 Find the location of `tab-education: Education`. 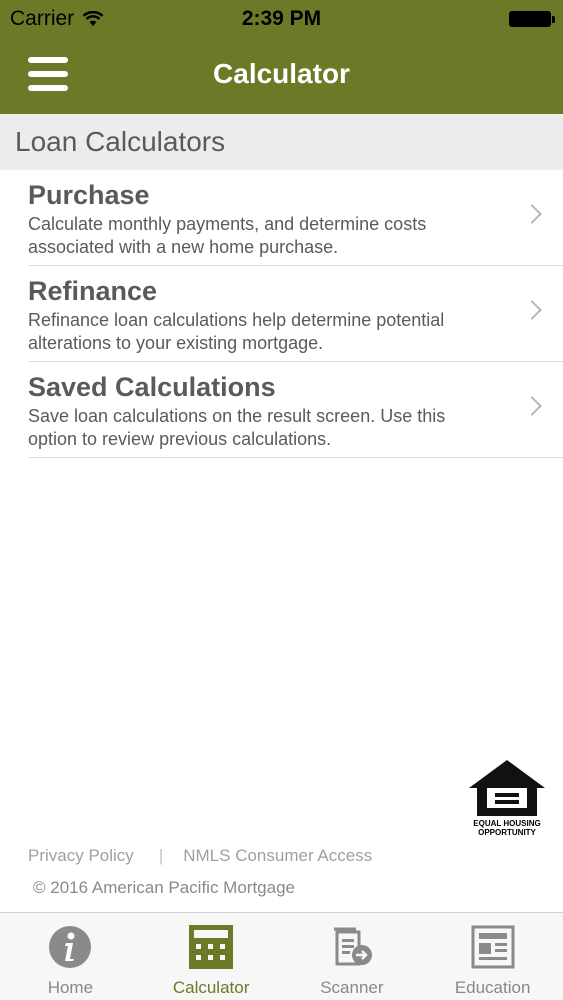

tab-education: Education is located at coordinates (492, 956).